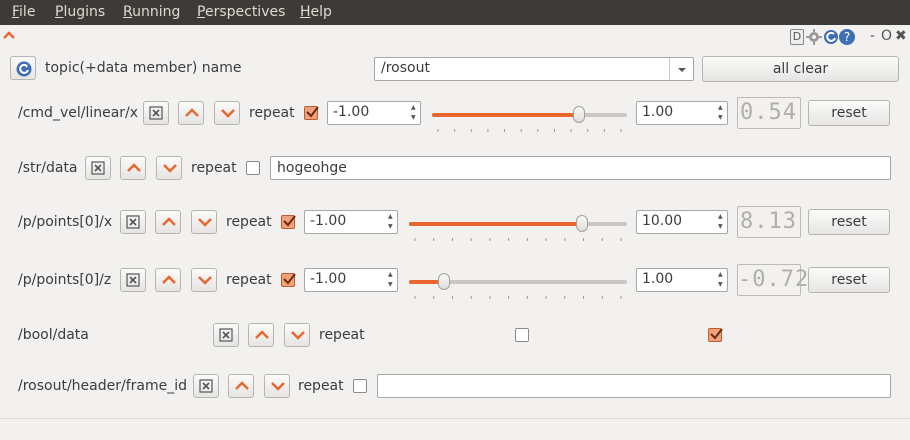  I want to click on row-topic-name: /bool/data, so click(53, 335).